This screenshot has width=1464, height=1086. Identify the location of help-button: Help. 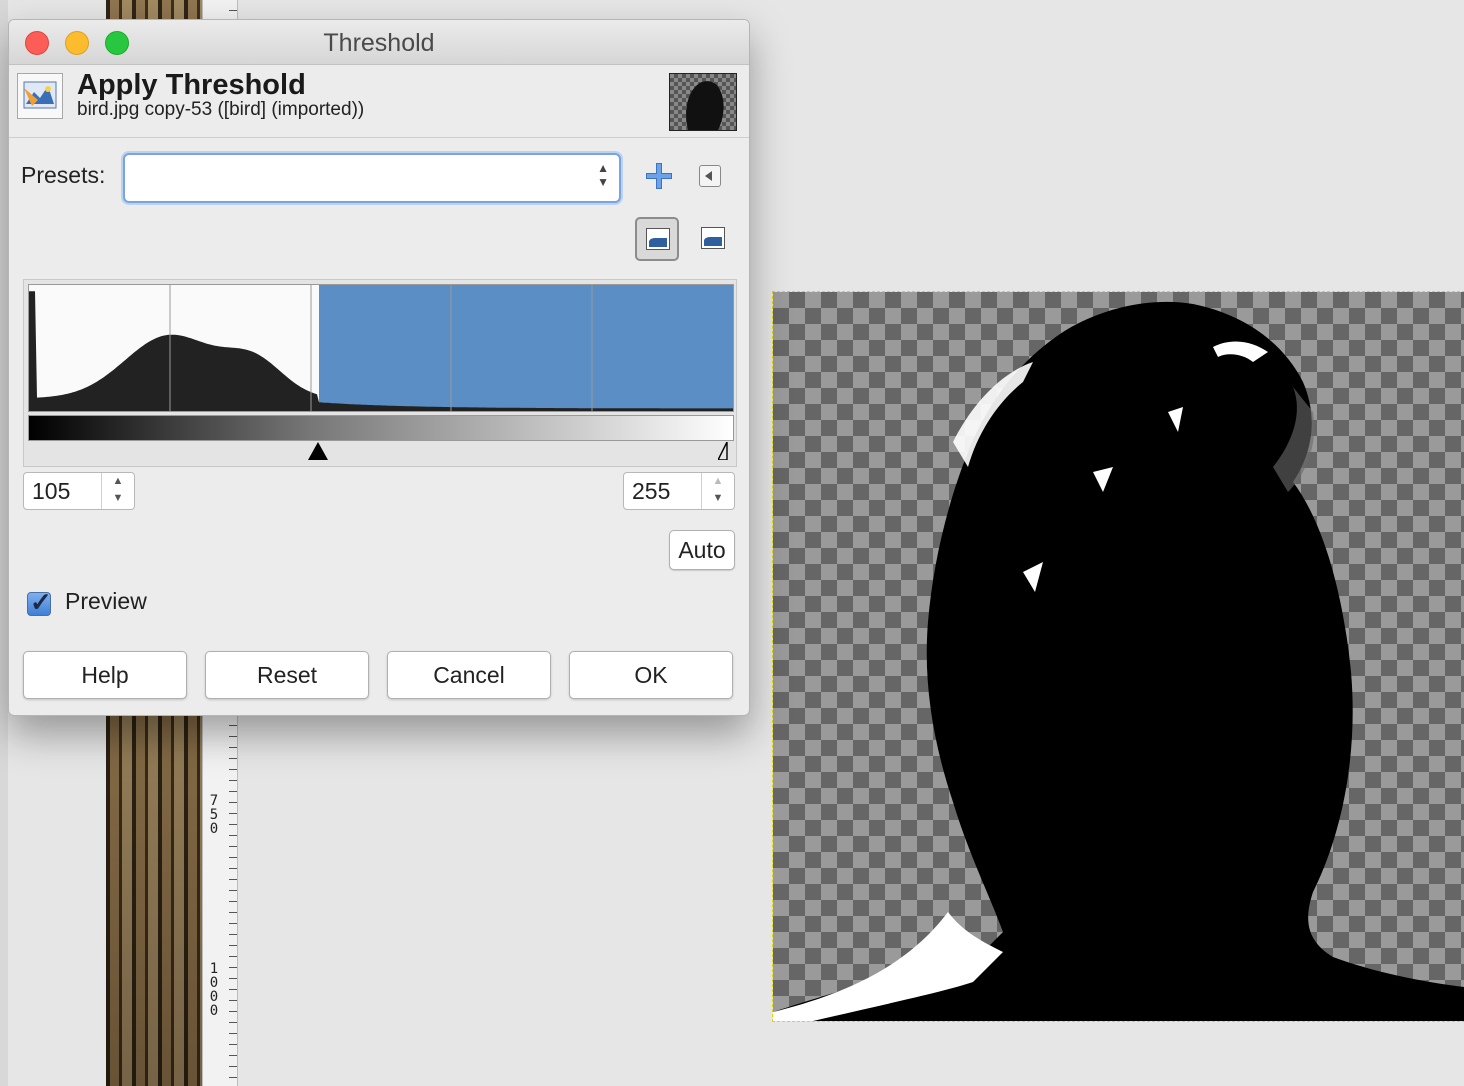
(105, 675).